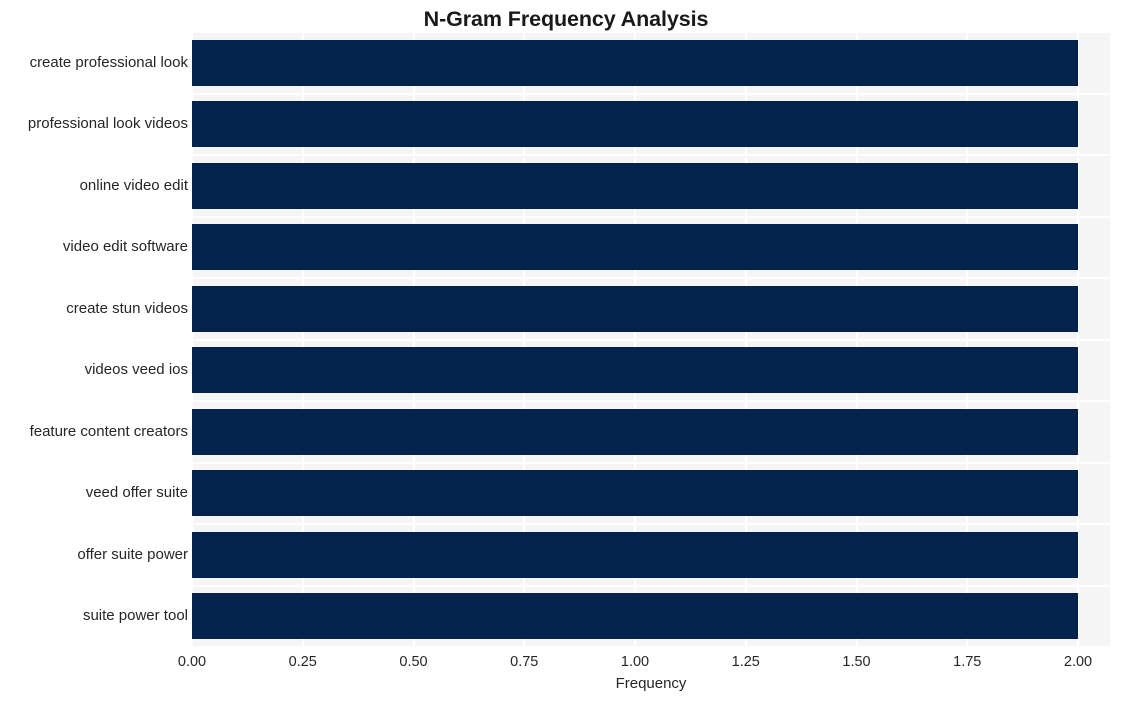  I want to click on x-axis-tick-labels: 0.00 0.25 0.50 0.75 1.00 1.25 1.50 1.75 2.00, so click(566, 663).